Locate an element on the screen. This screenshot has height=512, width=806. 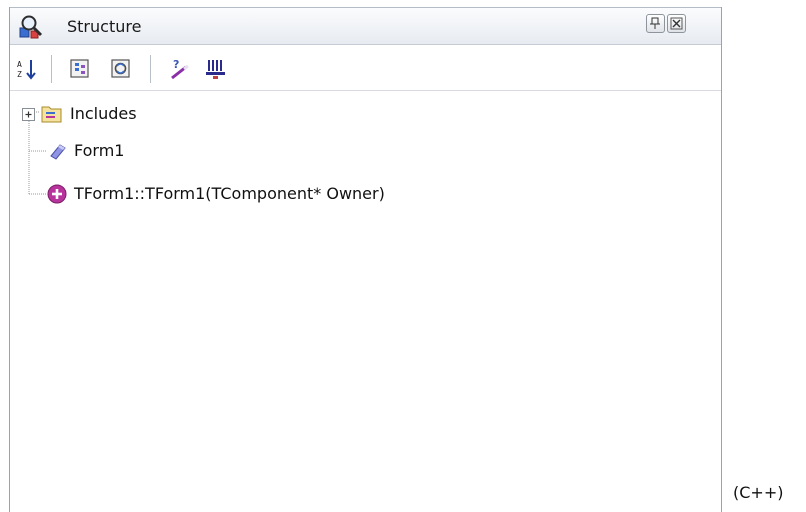
panel-title-bar: Structure is located at coordinates (365, 26).